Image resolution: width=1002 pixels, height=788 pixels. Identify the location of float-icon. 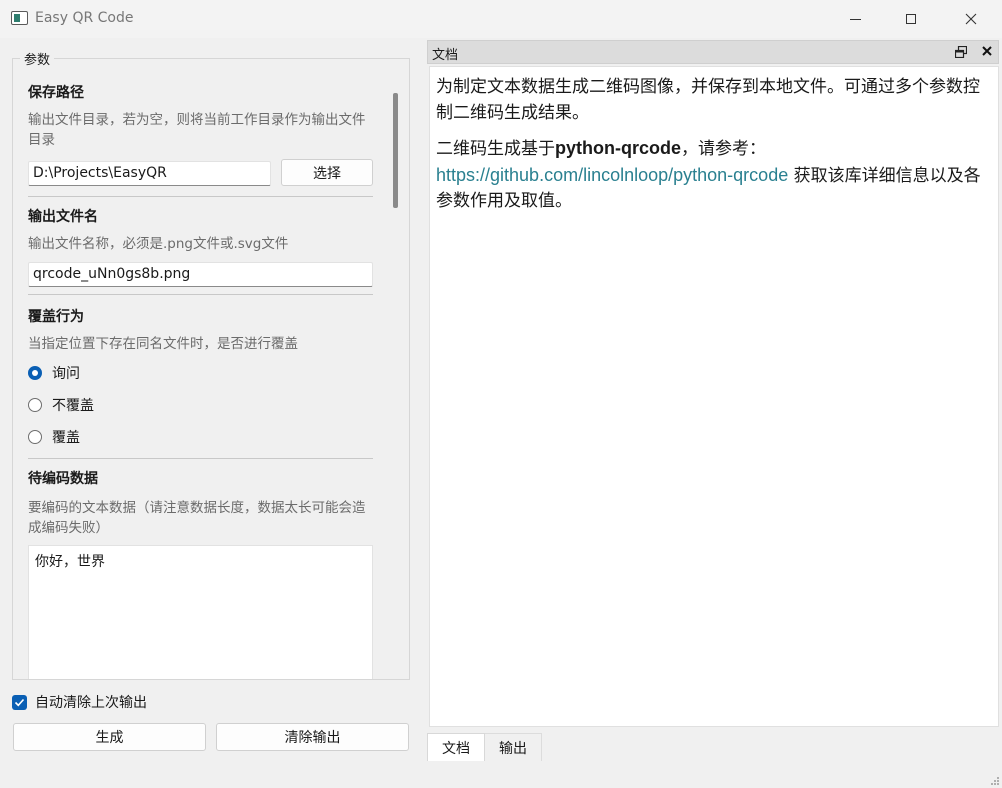
(961, 52).